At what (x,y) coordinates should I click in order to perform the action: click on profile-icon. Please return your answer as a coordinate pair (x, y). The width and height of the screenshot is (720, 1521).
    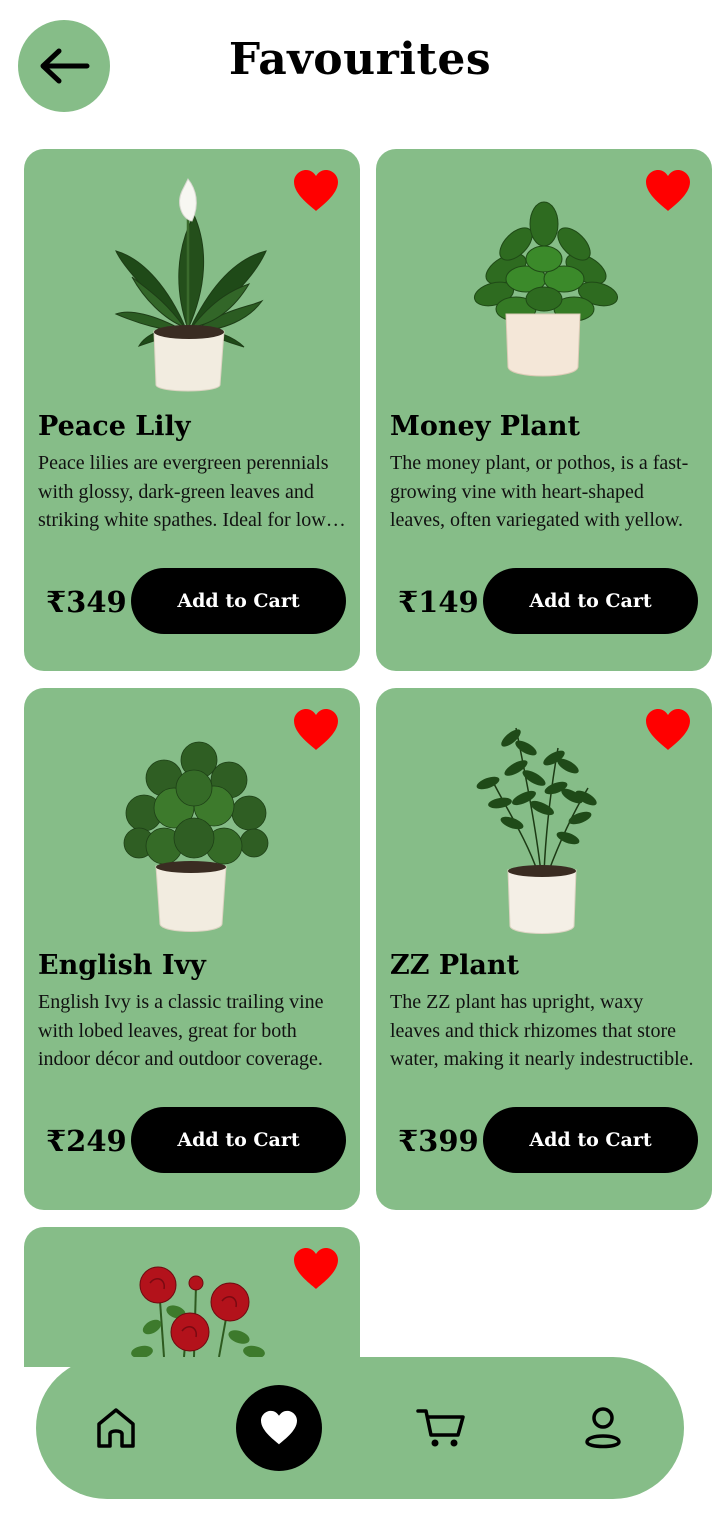
    Looking at the image, I should click on (603, 1428).